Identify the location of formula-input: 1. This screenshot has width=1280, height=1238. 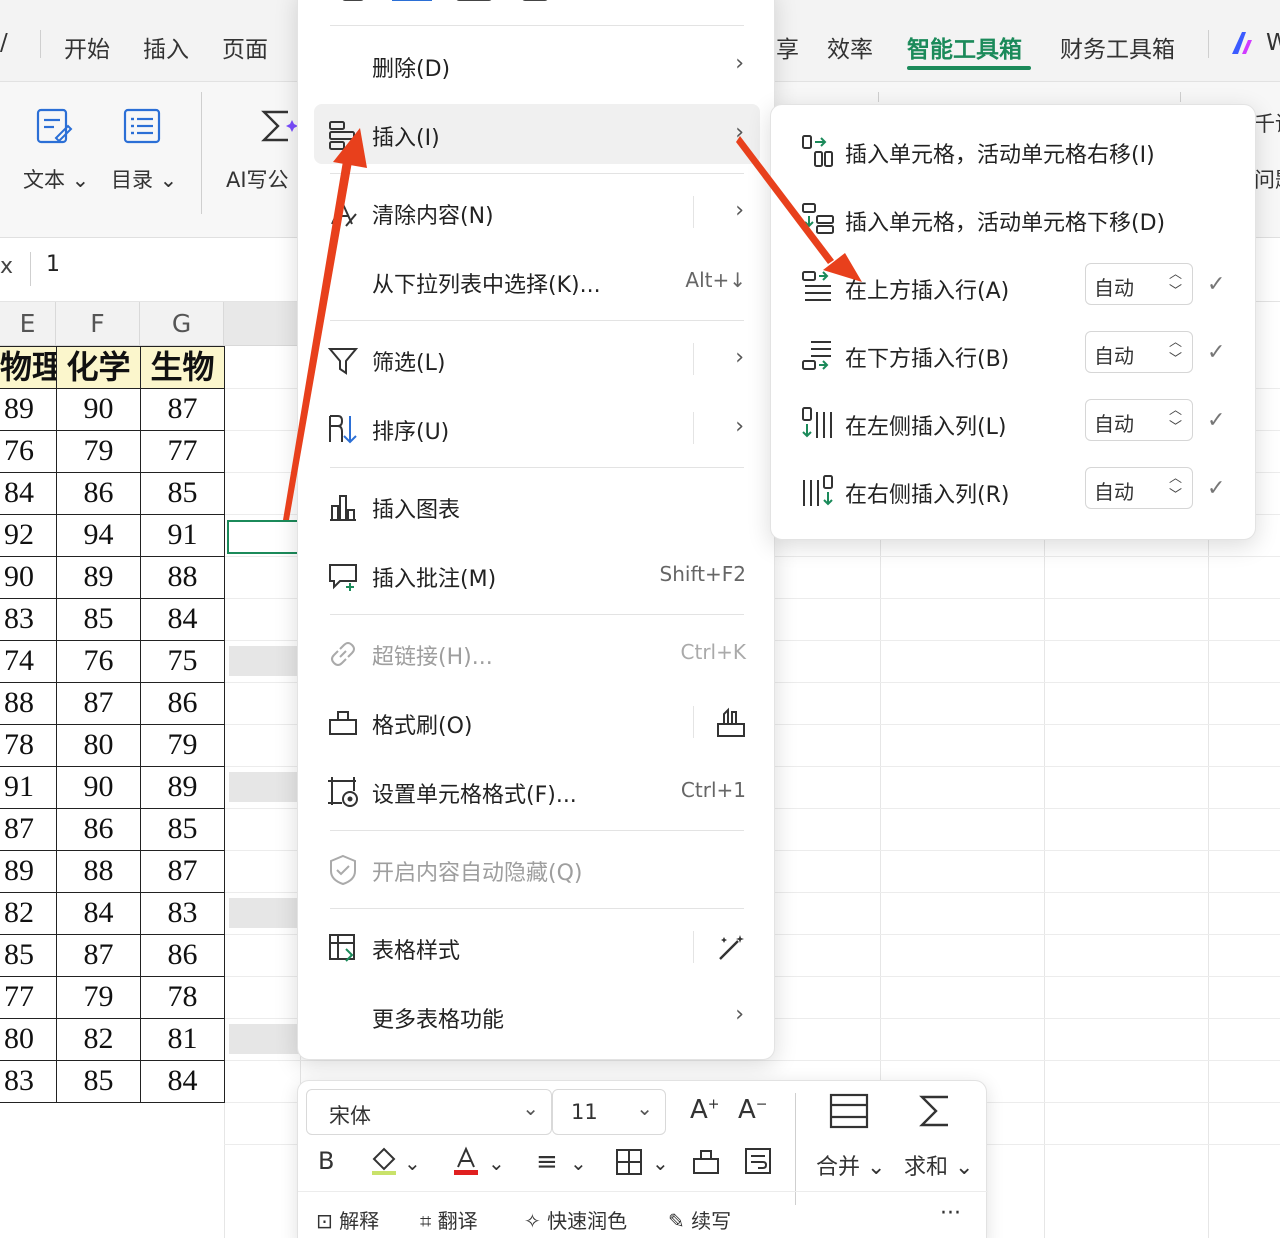
(53, 264).